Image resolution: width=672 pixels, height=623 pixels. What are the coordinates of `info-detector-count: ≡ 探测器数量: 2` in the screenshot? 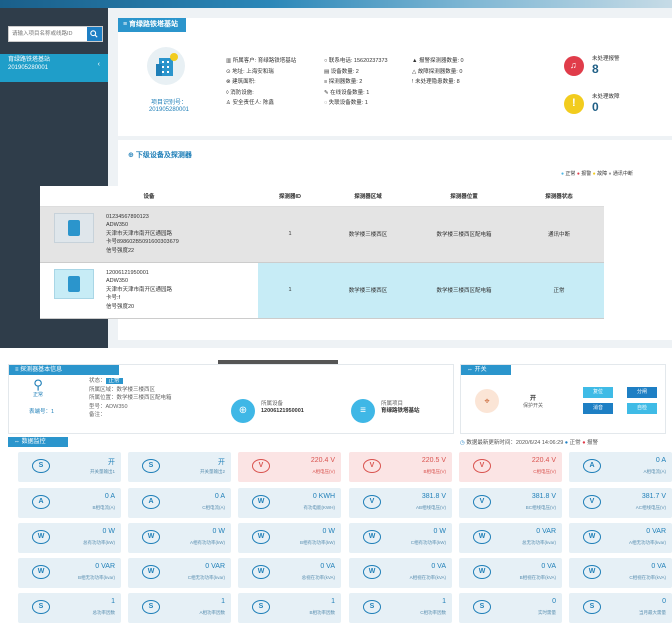 It's located at (343, 82).